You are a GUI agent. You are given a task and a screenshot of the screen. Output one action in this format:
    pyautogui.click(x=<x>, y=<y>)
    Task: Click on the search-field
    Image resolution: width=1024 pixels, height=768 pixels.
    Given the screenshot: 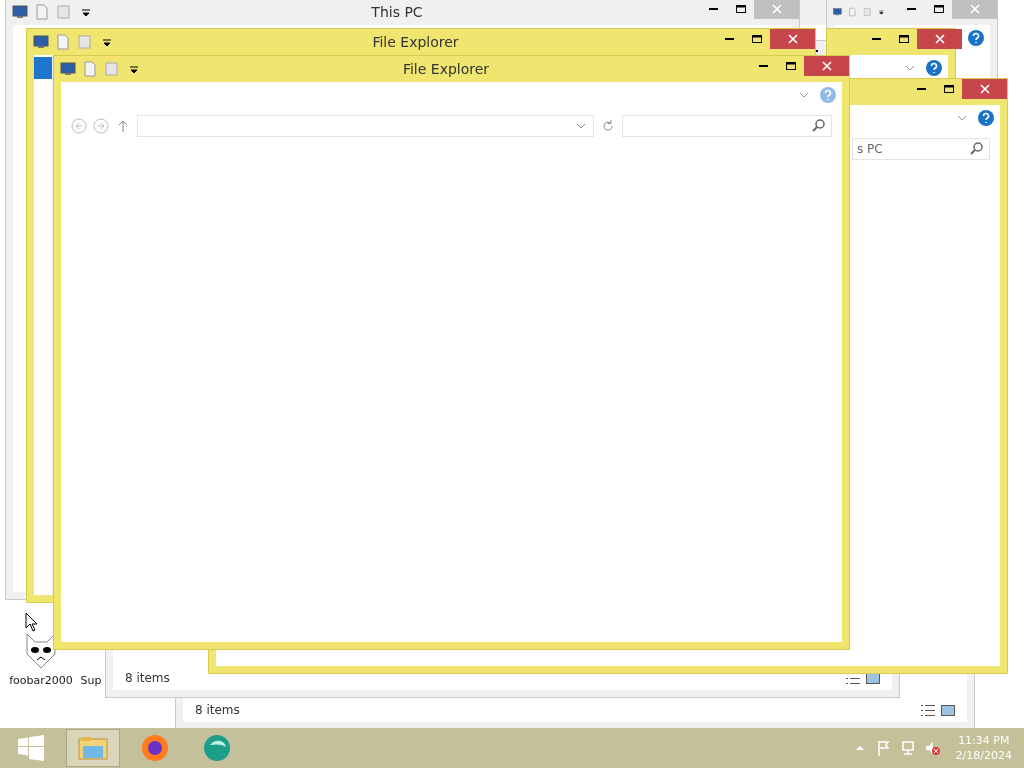 What is the action you would take?
    pyautogui.click(x=727, y=126)
    